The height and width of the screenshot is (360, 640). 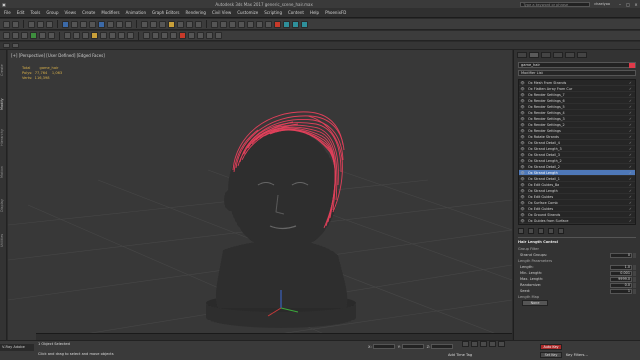 I want to click on container-icon, so click(x=6, y=35).